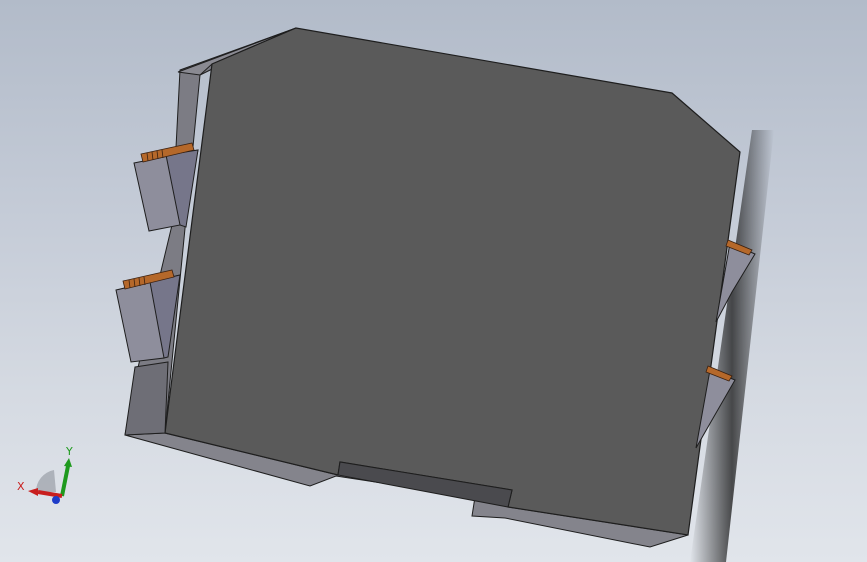 The image size is (867, 562). What do you see at coordinates (68, 462) in the screenshot?
I see `y-axis-arrowhead-icon` at bounding box center [68, 462].